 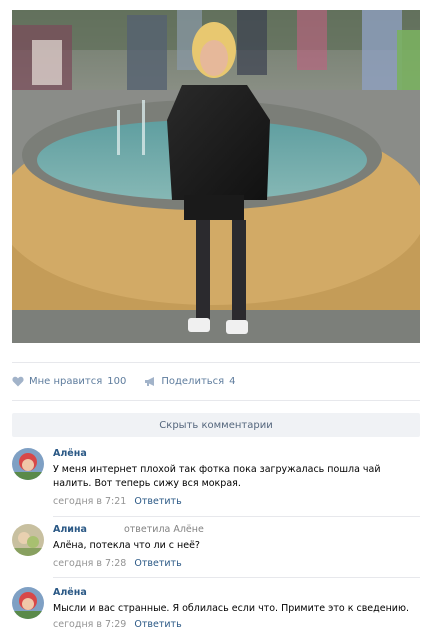 What do you see at coordinates (236, 502) in the screenshot?
I see `comment-meta: сегодня в 7:21 Ответить` at bounding box center [236, 502].